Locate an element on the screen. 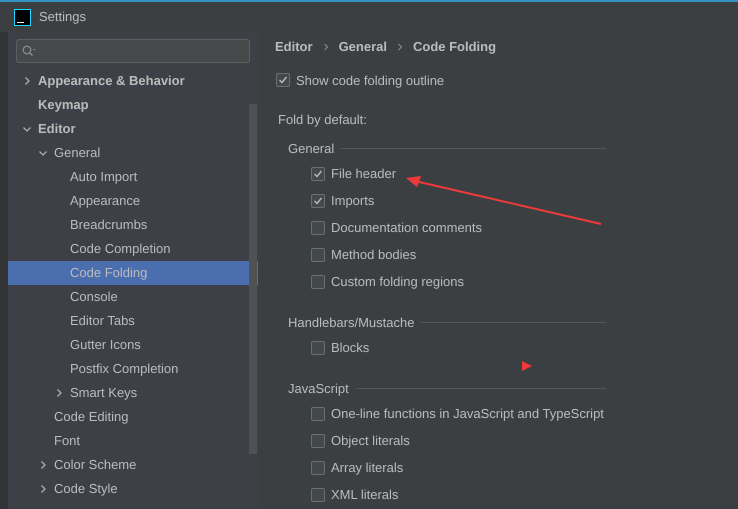 Image resolution: width=738 pixels, height=509 pixels. tree-item: Smart Keys is located at coordinates (133, 393).